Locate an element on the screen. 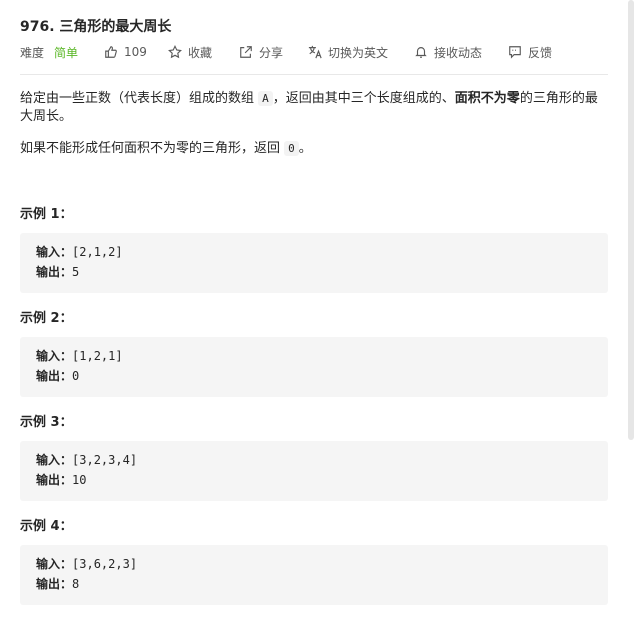 The width and height of the screenshot is (634, 624). input-value: [2,1,2] is located at coordinates (97, 252).